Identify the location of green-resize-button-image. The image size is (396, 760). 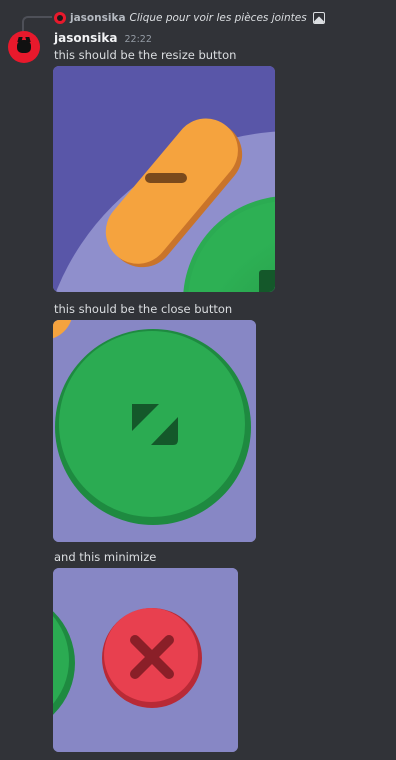
(154, 431).